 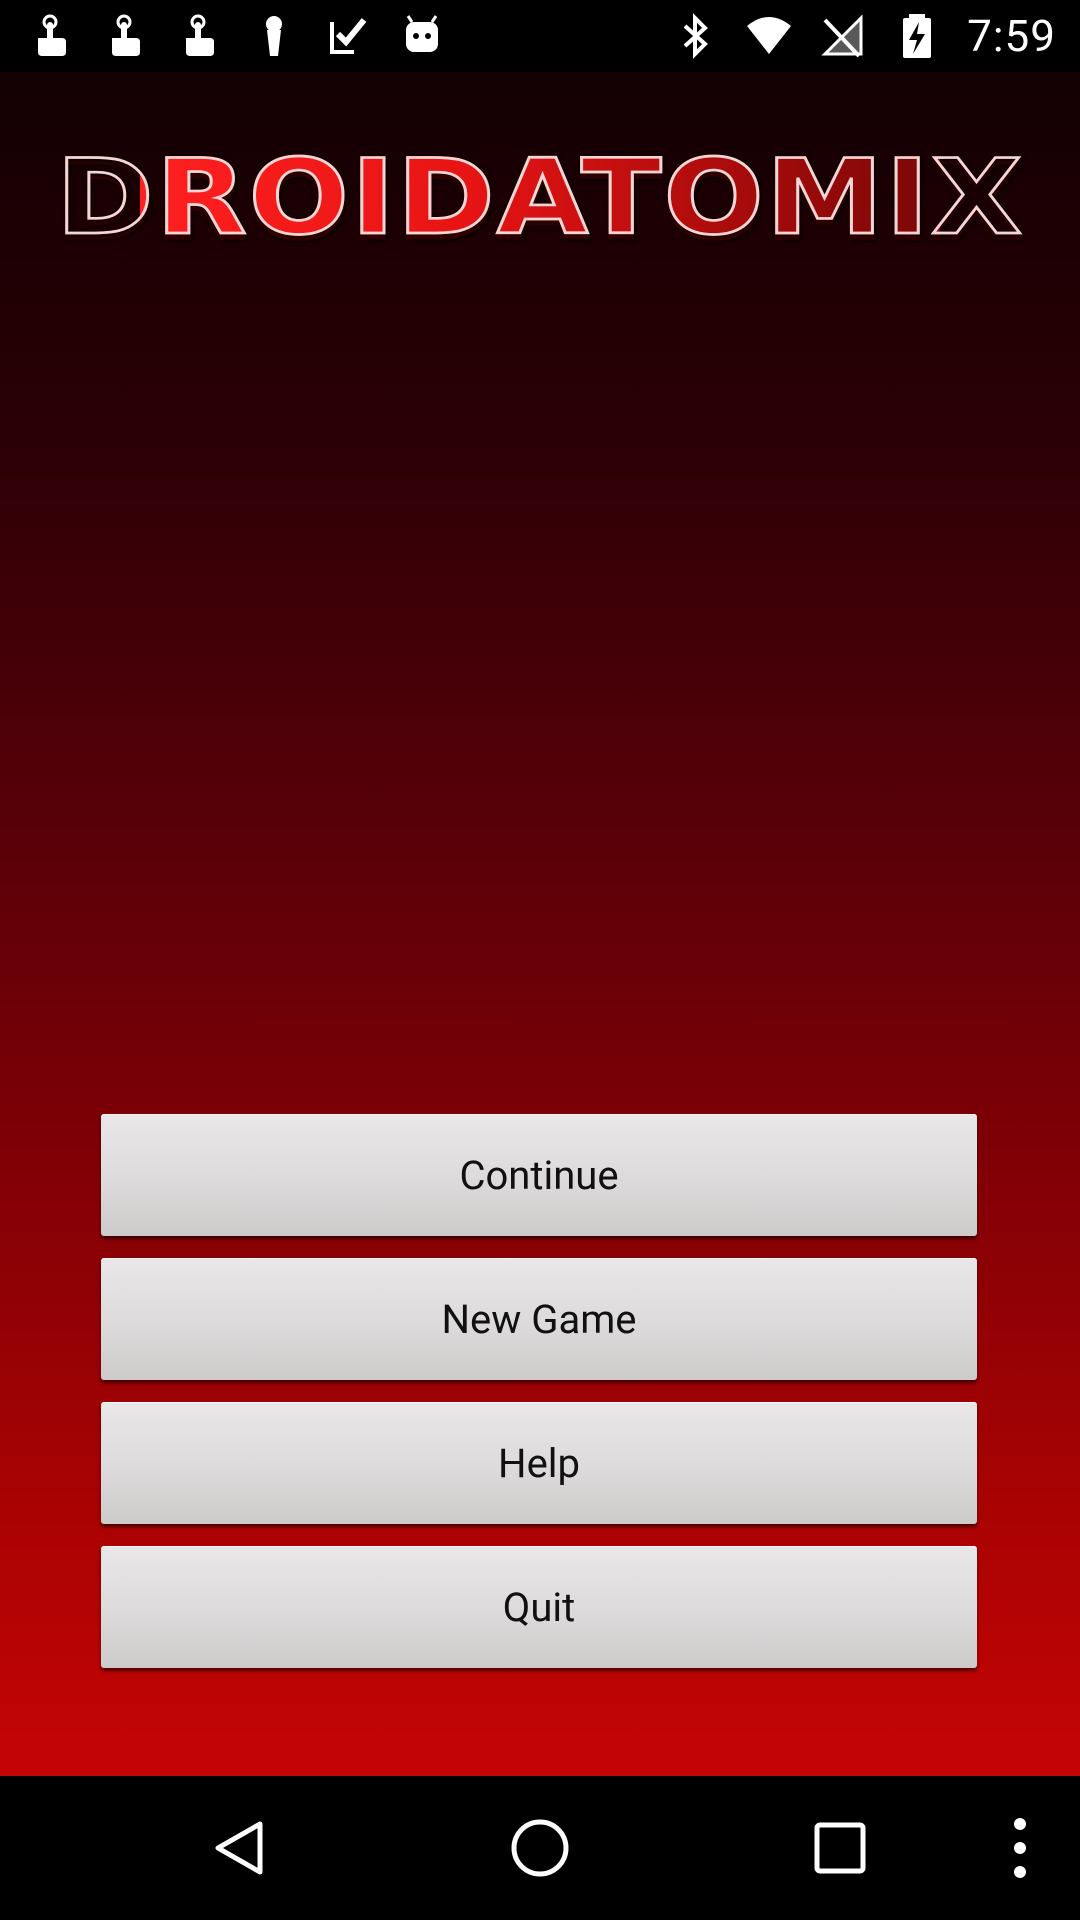 I want to click on menu-overflow-icon, so click(x=1020, y=1848).